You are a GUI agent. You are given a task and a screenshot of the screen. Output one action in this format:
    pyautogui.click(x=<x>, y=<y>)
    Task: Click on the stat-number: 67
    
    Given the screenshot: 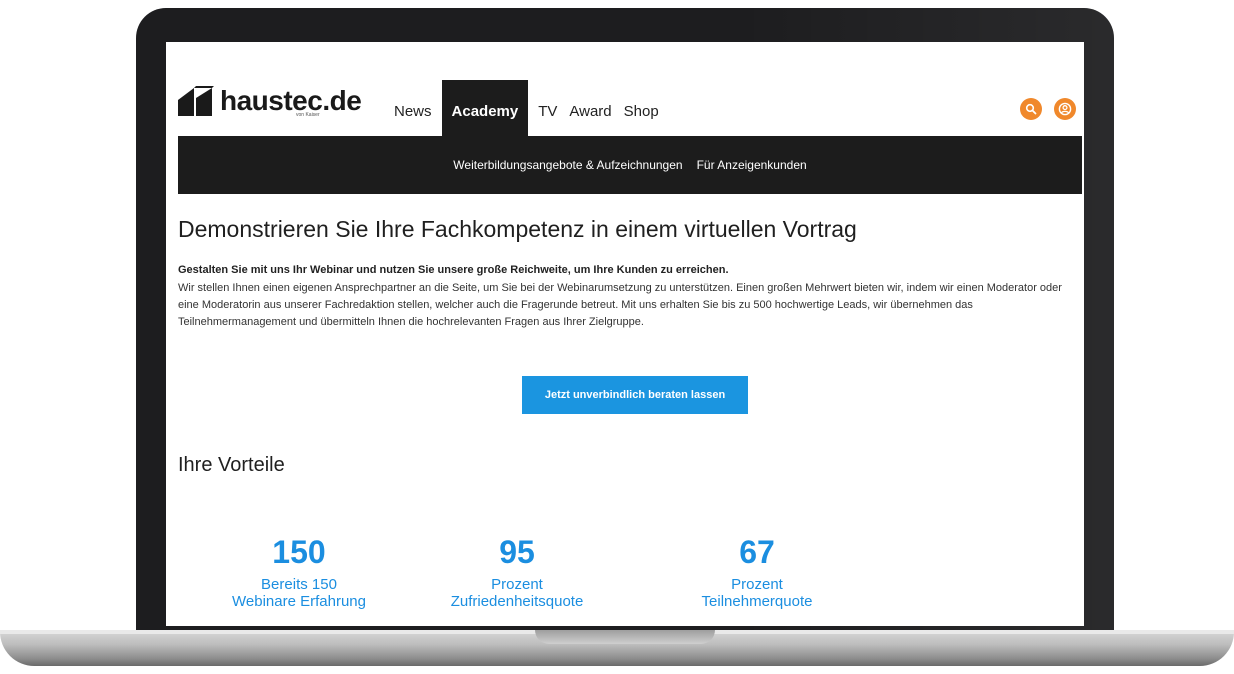 What is the action you would take?
    pyautogui.click(x=757, y=552)
    